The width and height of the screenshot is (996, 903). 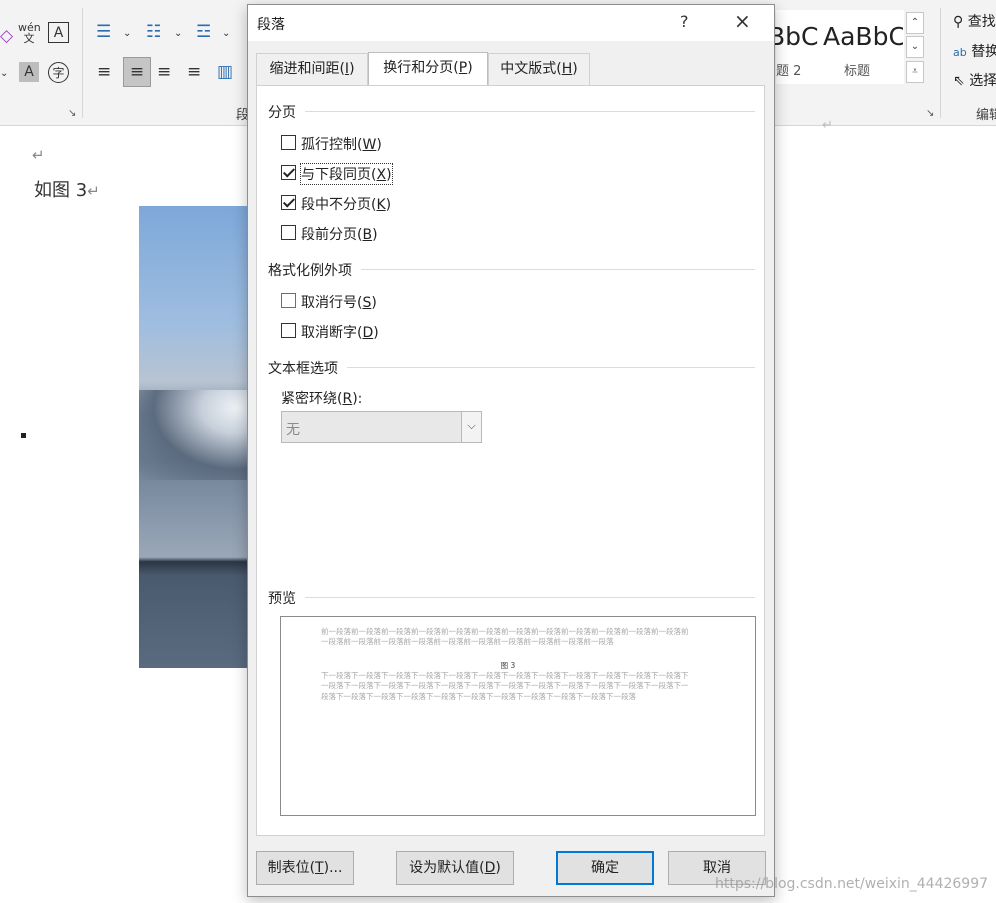 What do you see at coordinates (103, 32) in the screenshot?
I see `bullets-icon: ☰` at bounding box center [103, 32].